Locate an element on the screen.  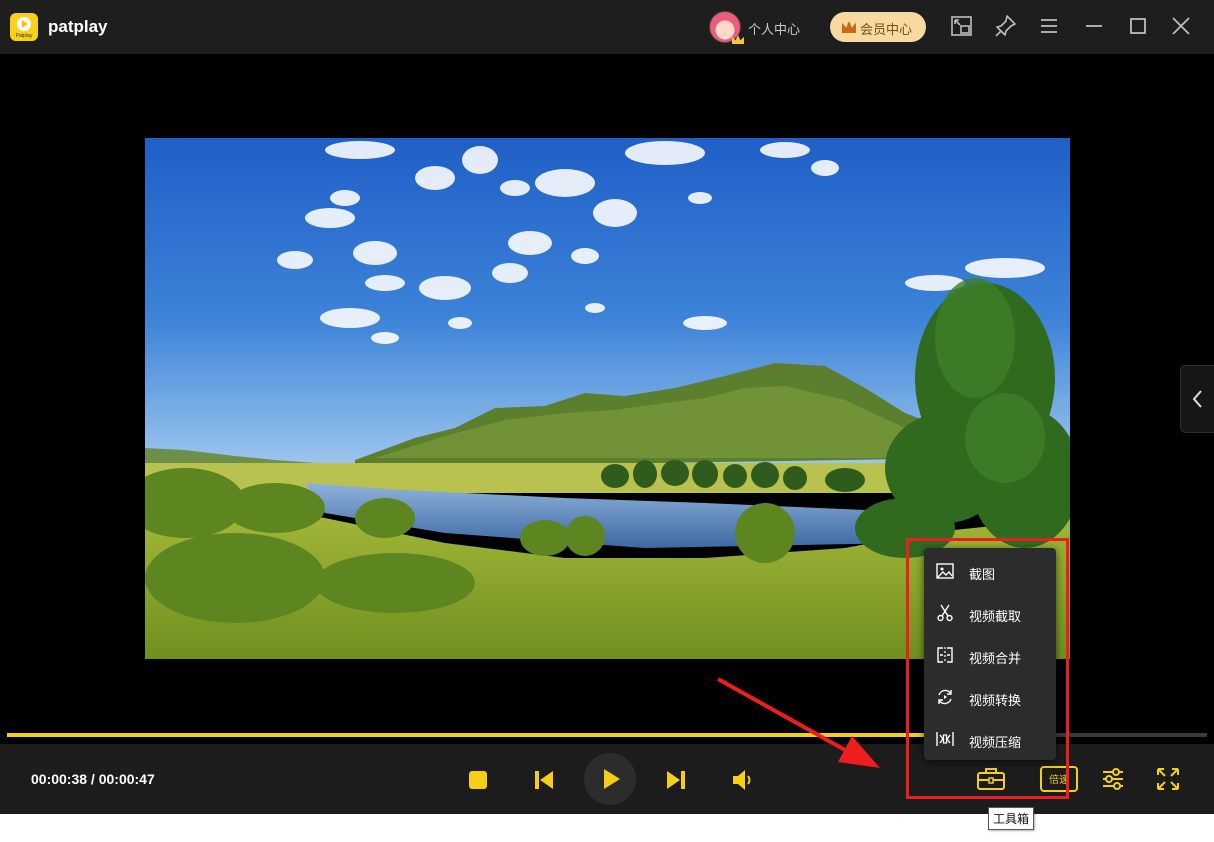
sliders-icon is located at coordinates (1113, 779).